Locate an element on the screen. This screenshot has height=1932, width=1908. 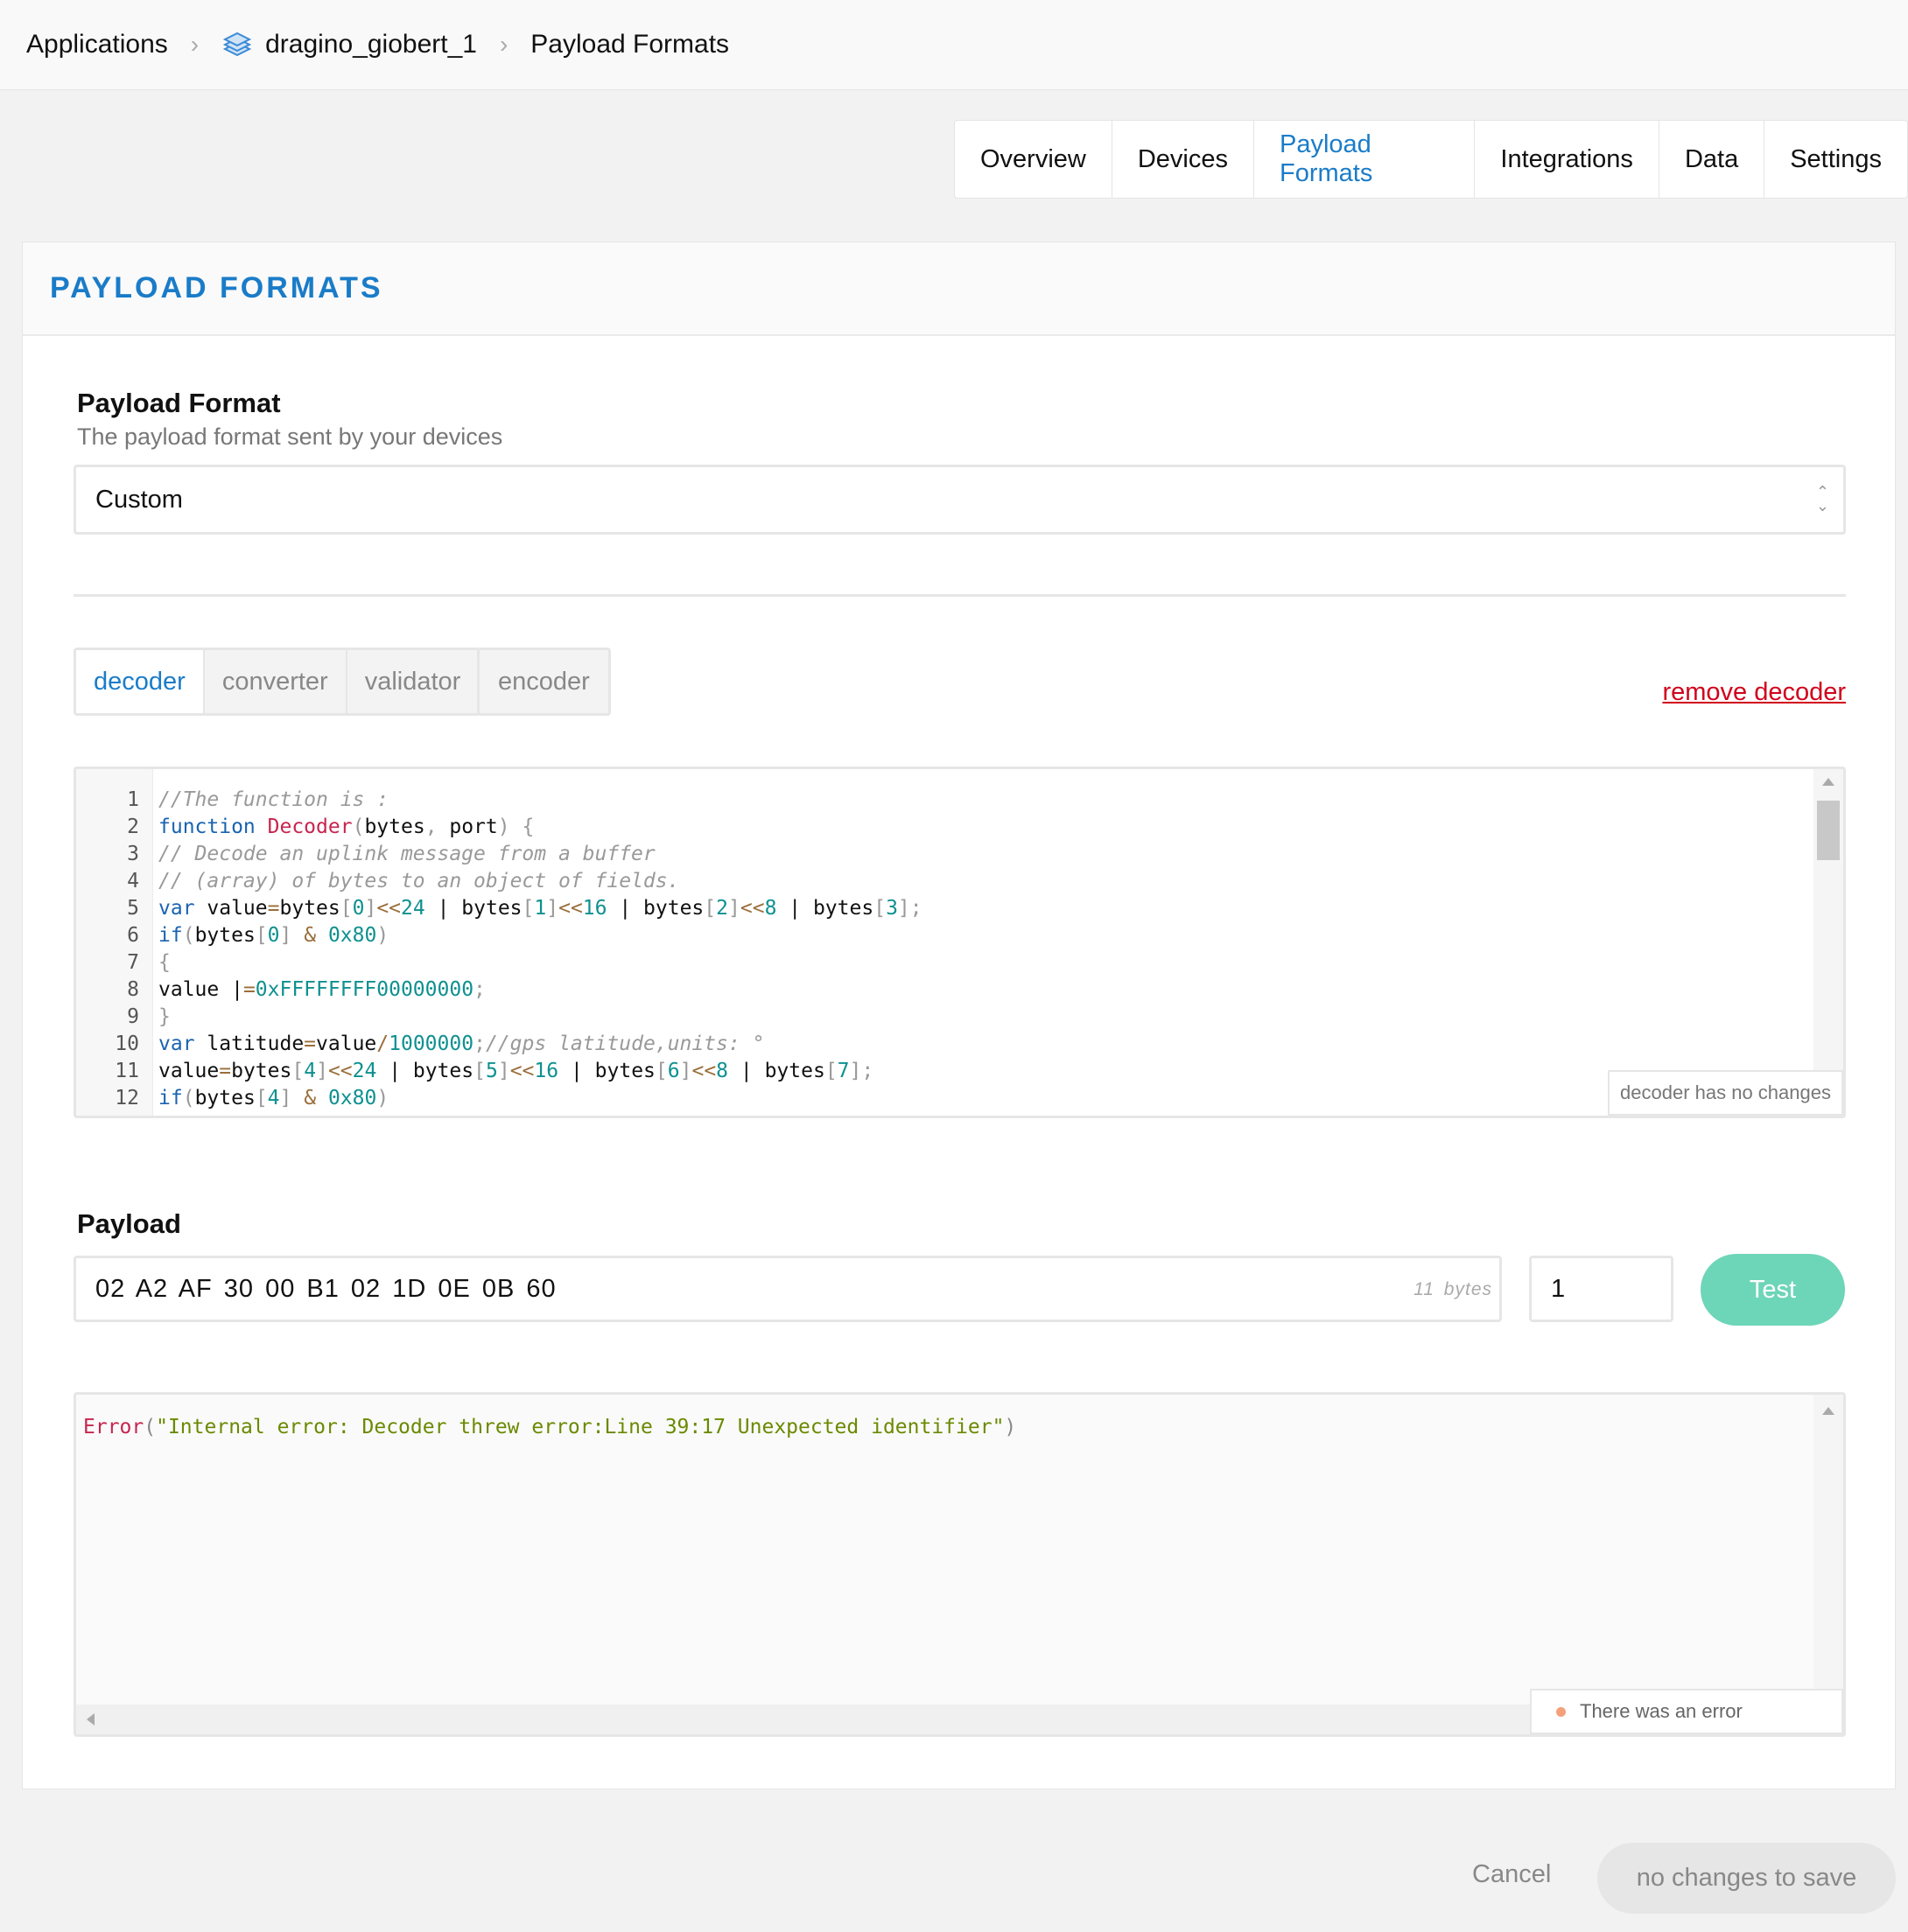
divider is located at coordinates (960, 595).